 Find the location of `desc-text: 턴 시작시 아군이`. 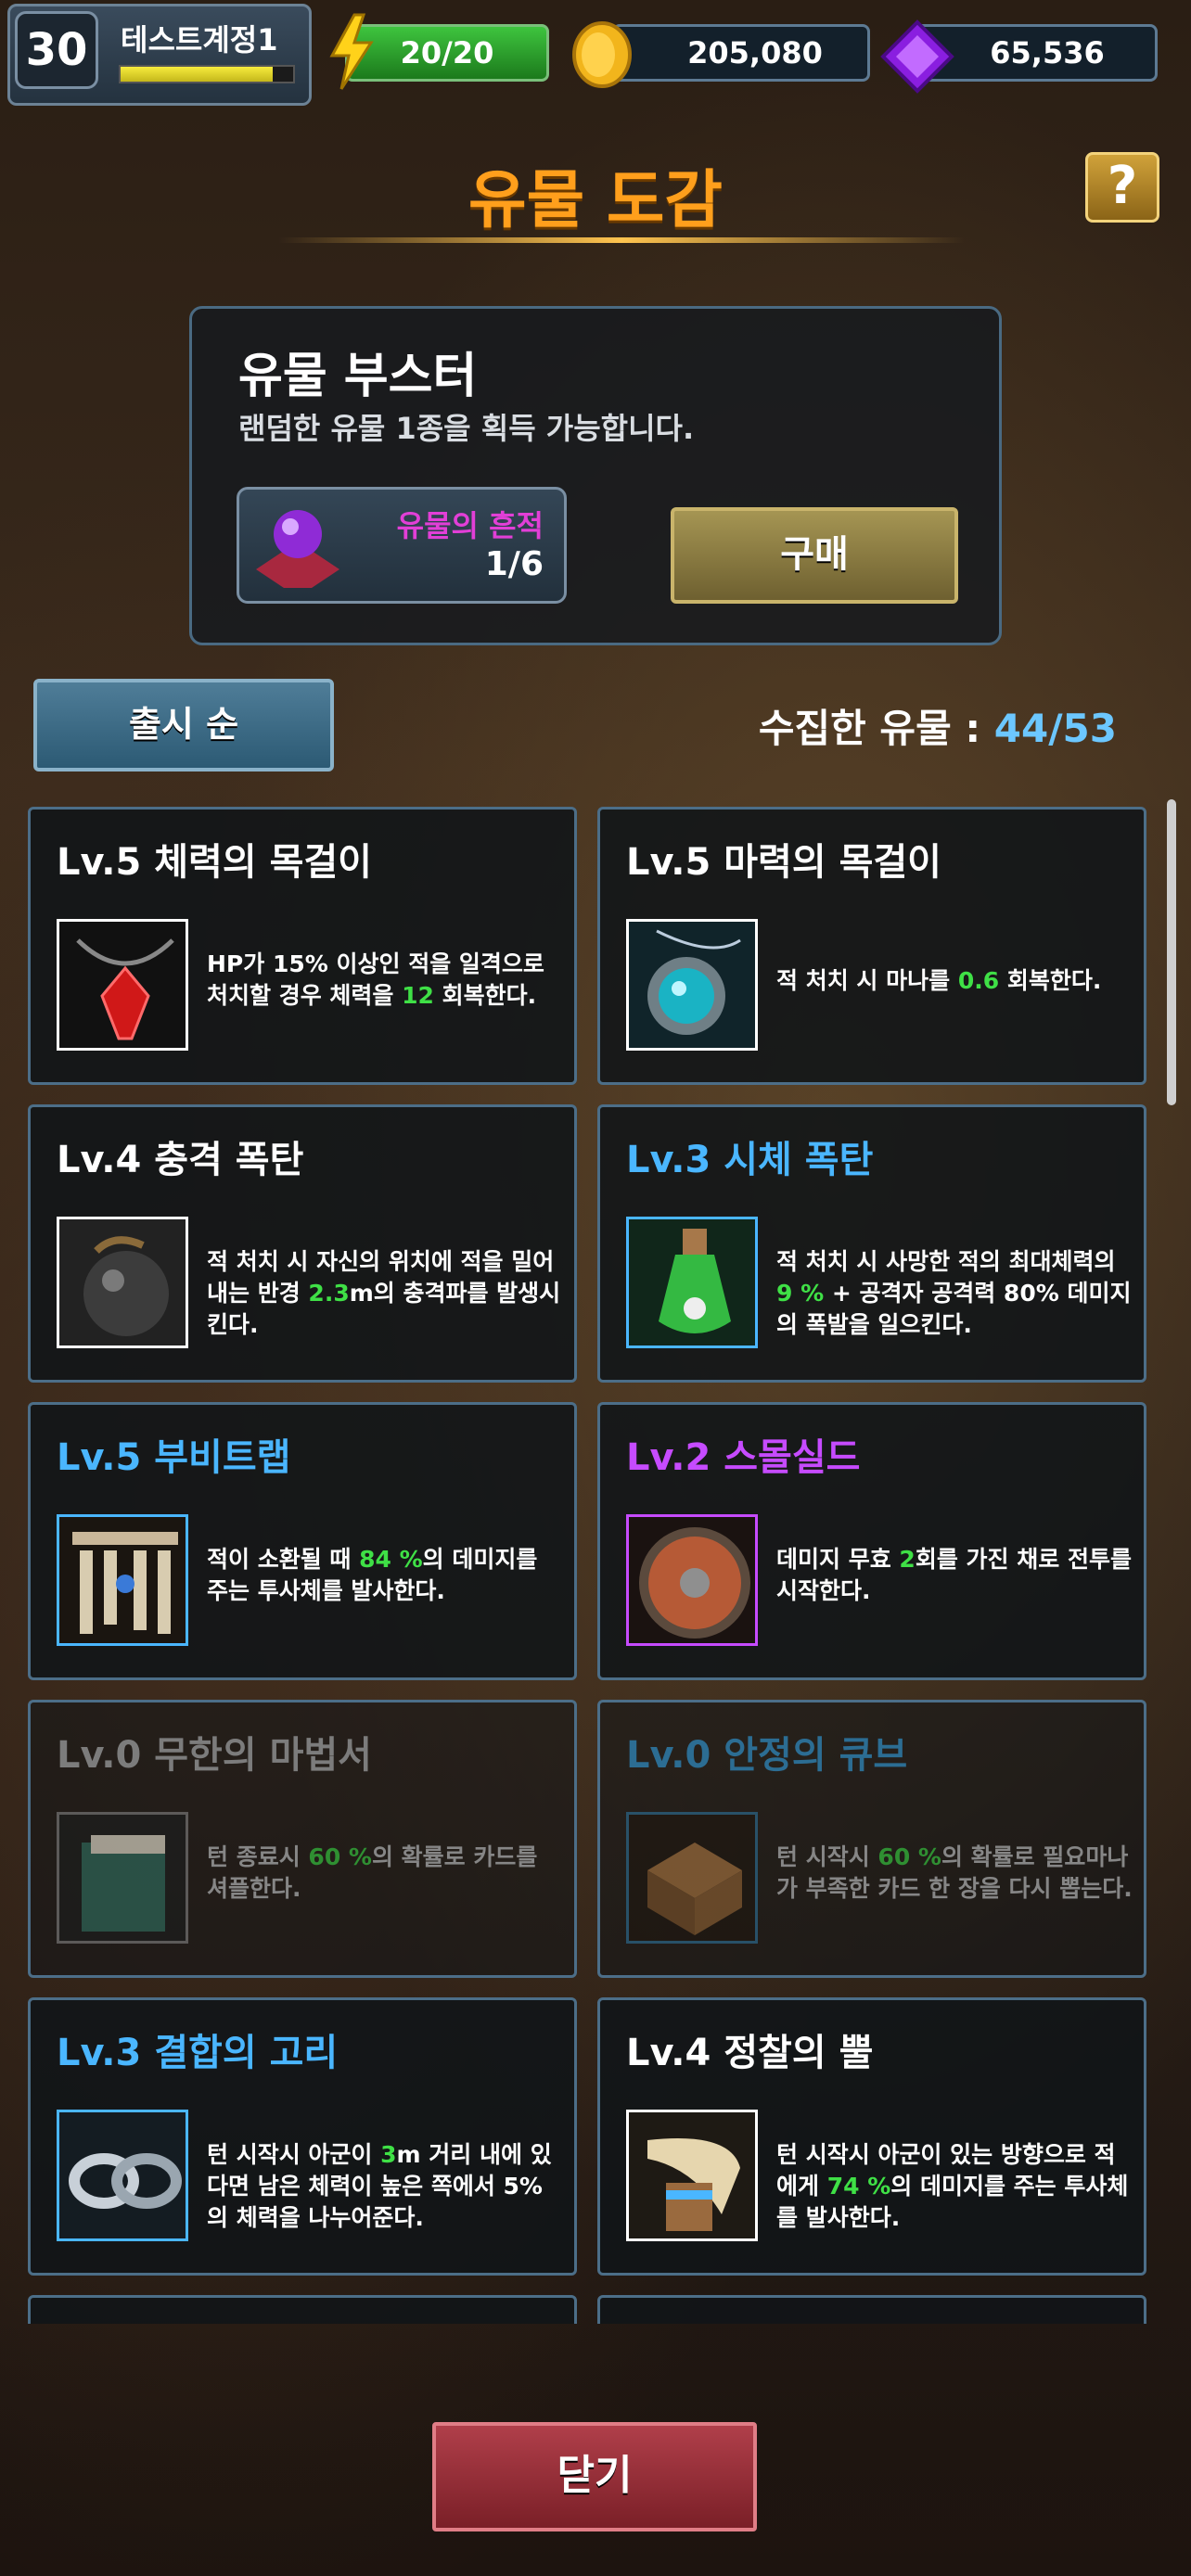

desc-text: 턴 시작시 아군이 is located at coordinates (294, 2154).